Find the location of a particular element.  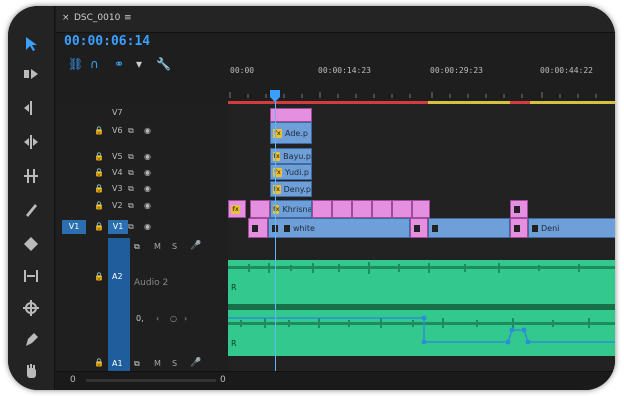

clip-v1: Deni is located at coordinates (571, 228).